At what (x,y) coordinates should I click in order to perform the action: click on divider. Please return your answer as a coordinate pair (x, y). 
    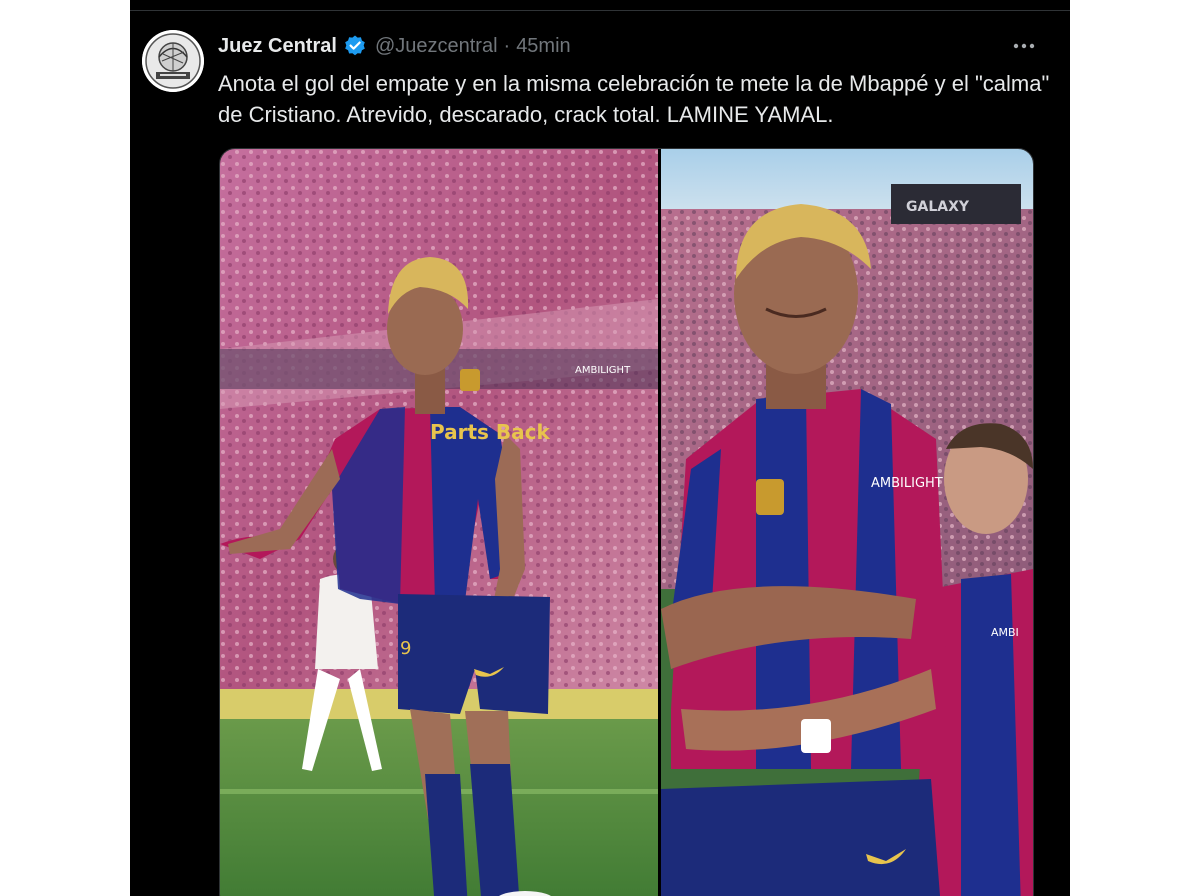
    Looking at the image, I should click on (600, 10).